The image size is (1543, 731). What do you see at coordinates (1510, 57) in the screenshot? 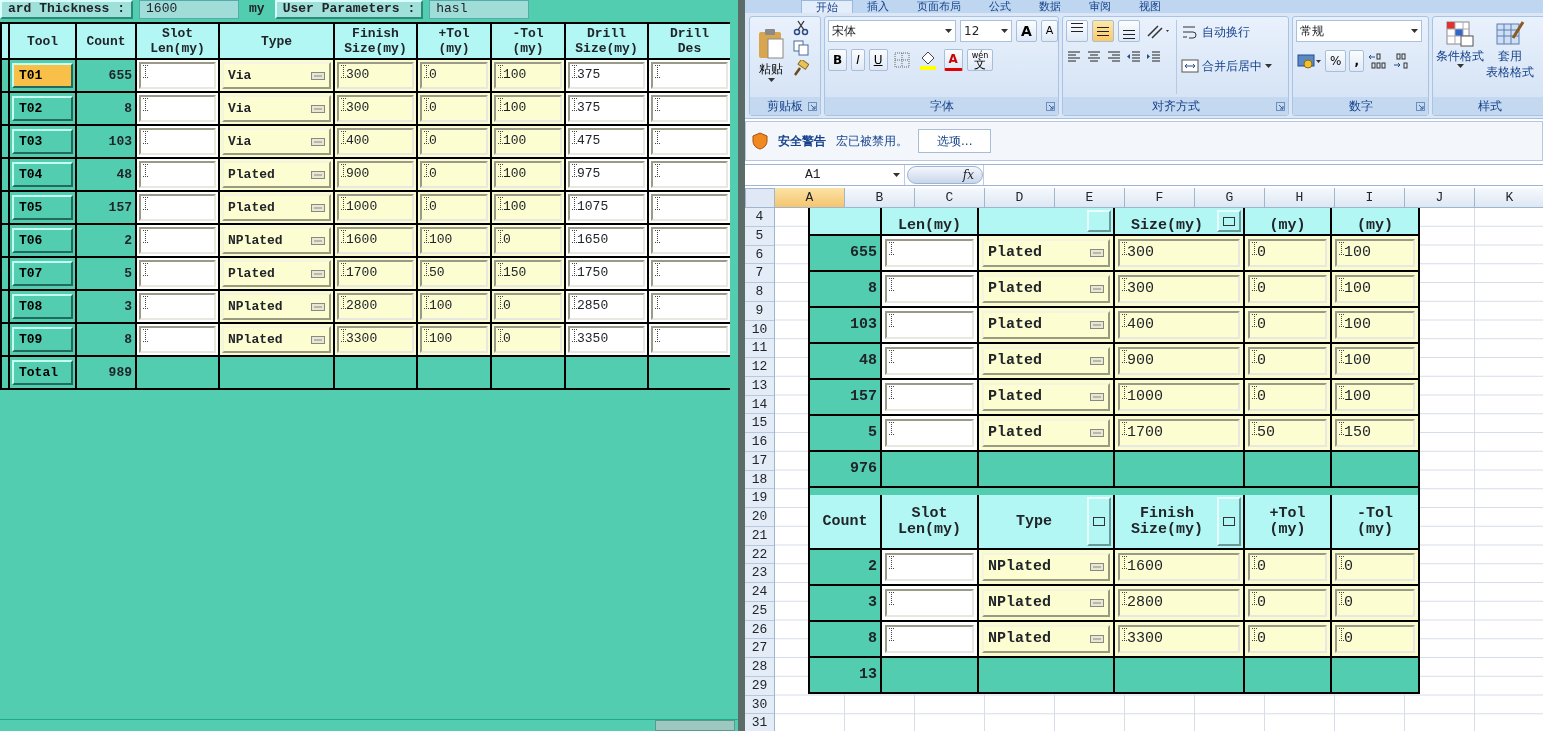
I see `table-format-button: 套用 表格格式` at bounding box center [1510, 57].